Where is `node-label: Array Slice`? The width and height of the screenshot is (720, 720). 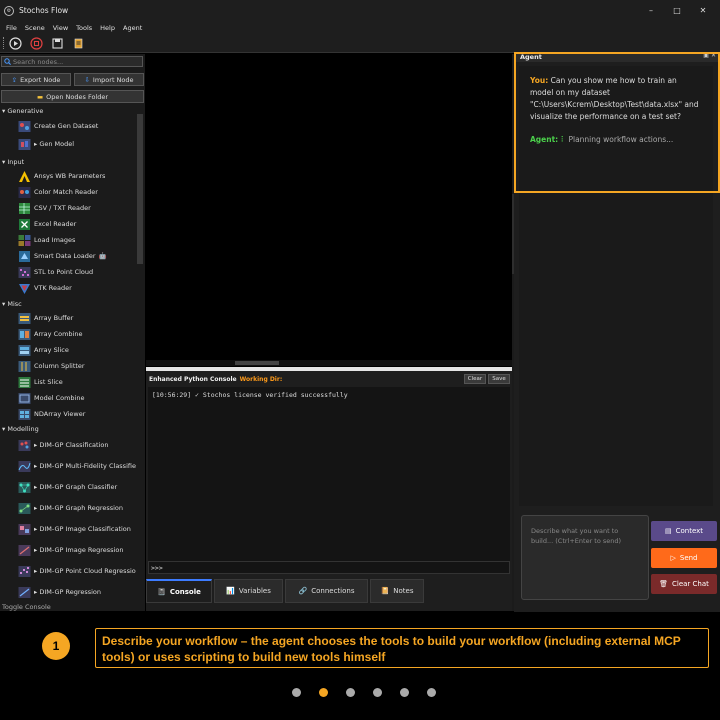
node-label: Array Slice is located at coordinates (51, 350).